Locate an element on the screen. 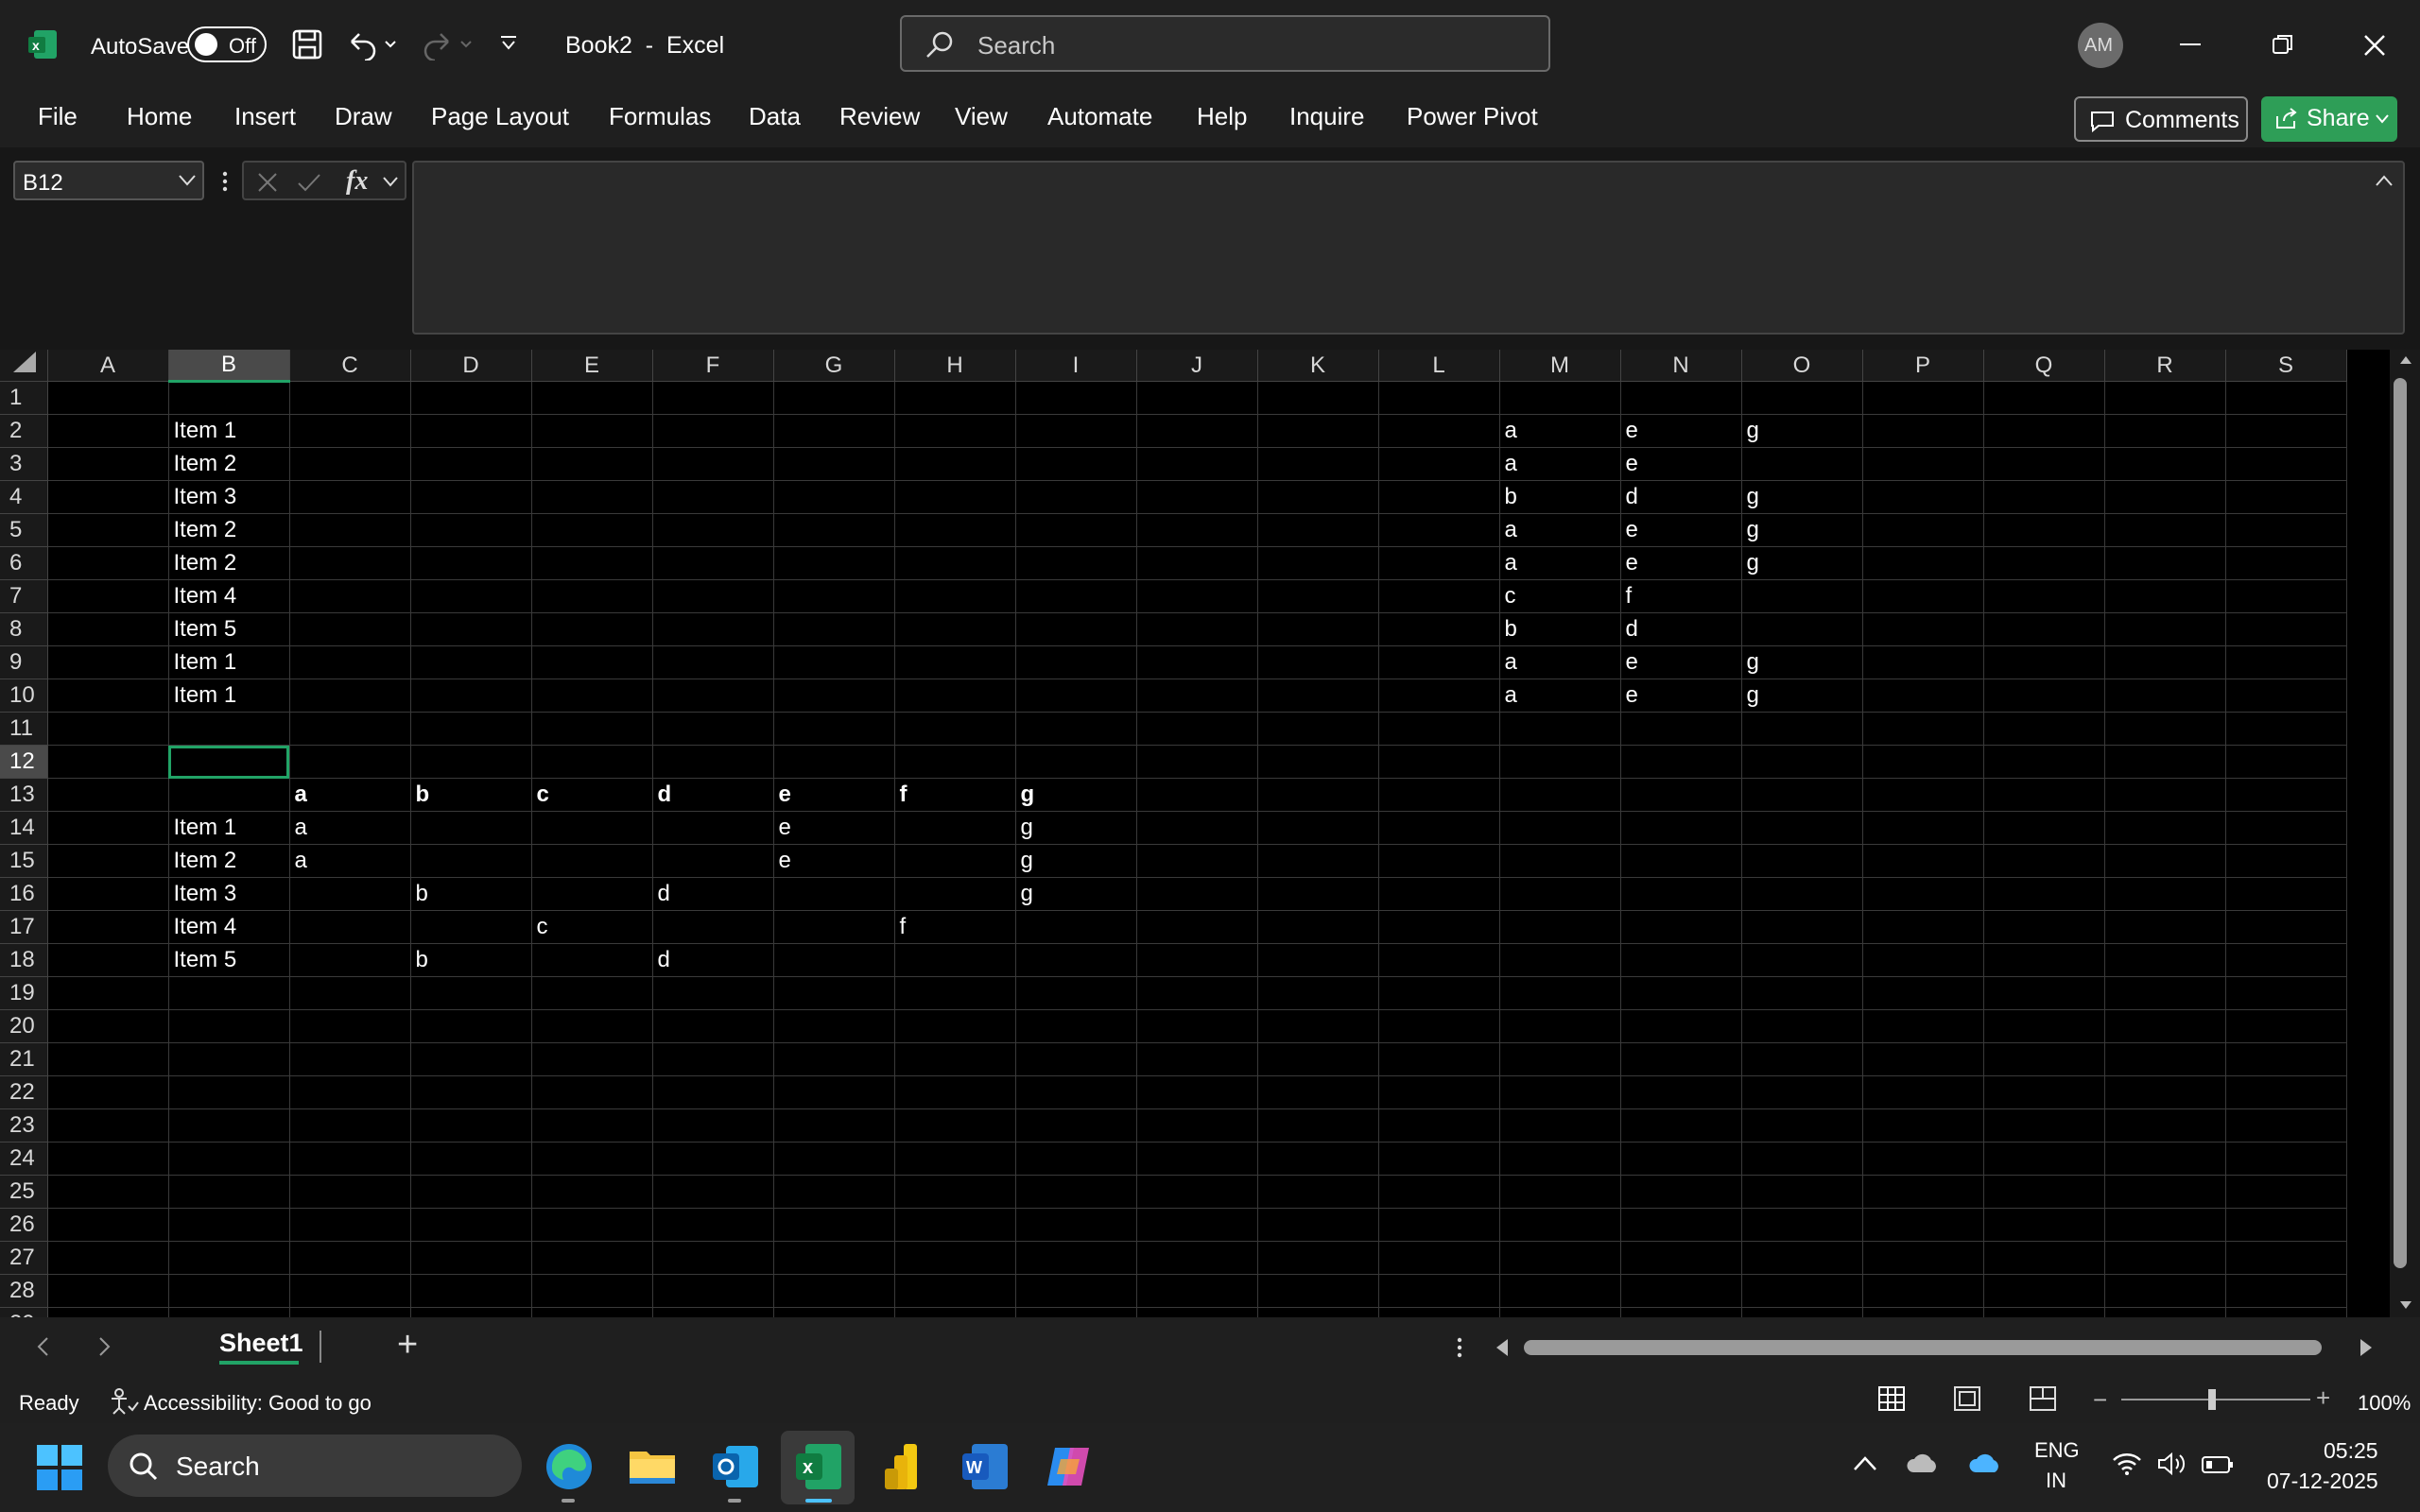 The image size is (2420, 1512). cell-o10: g is located at coordinates (1802, 696).